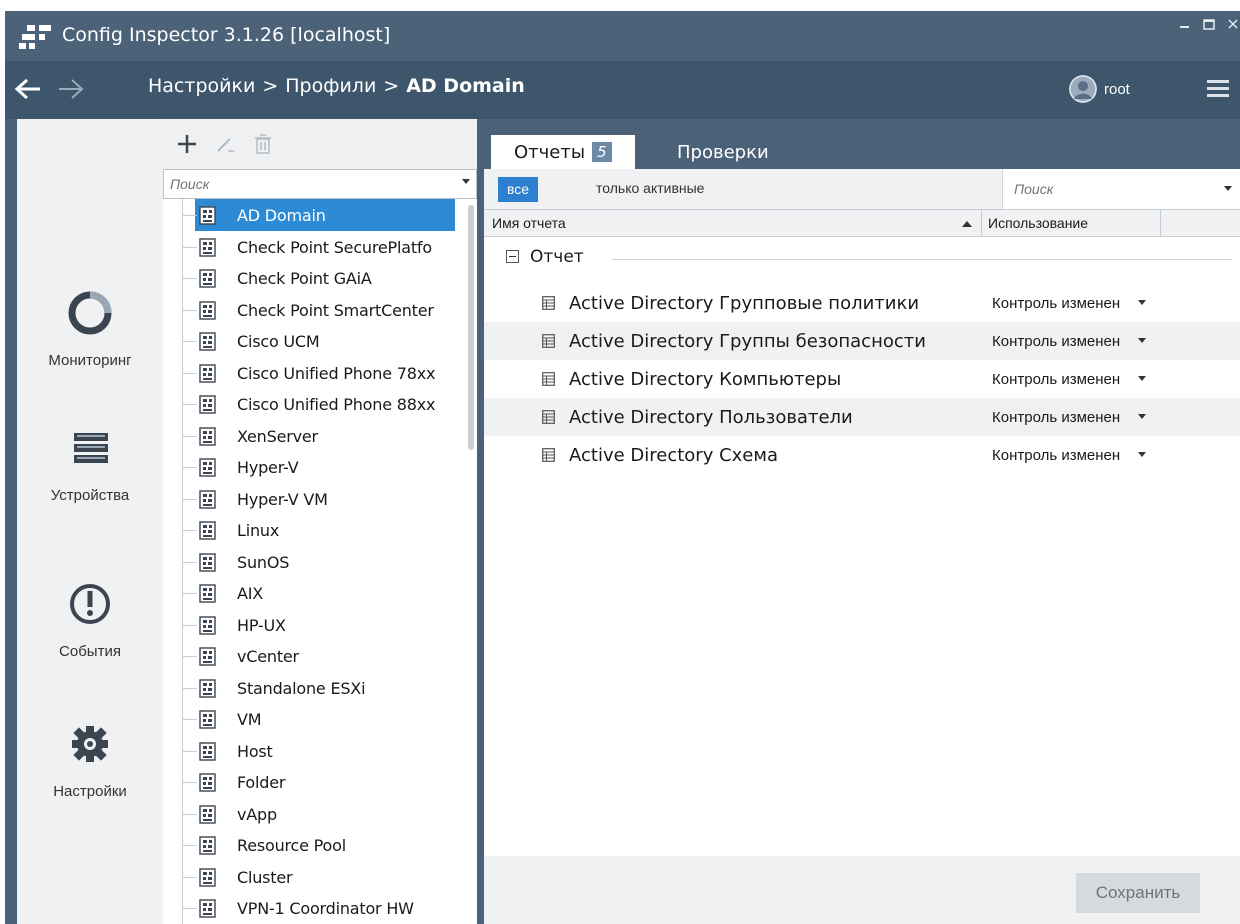 The image size is (1240, 924). Describe the element at coordinates (313, 908) in the screenshot. I see `profile-tree-item: VPN-1 Coordinator HW` at that location.